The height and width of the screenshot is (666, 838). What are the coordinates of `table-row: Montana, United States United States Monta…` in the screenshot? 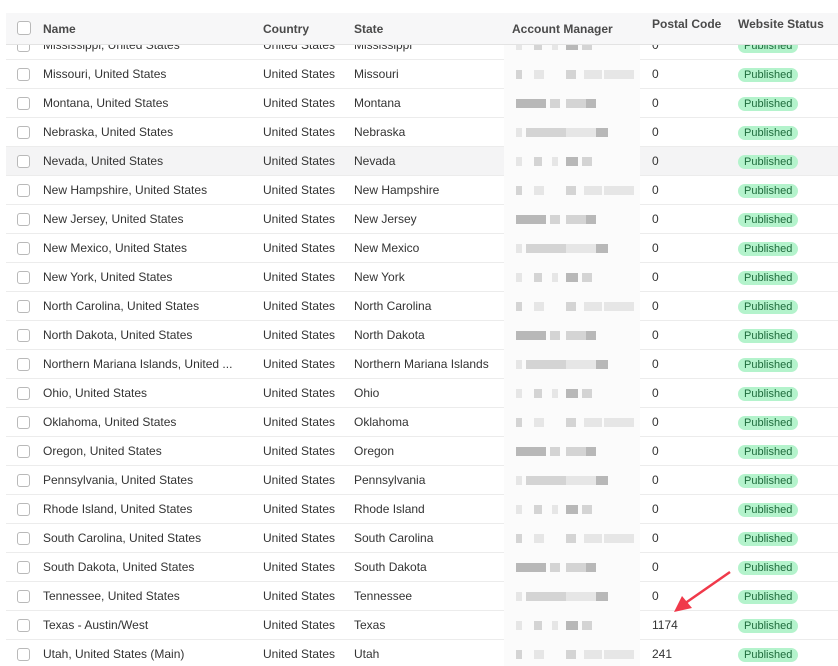 It's located at (422, 103).